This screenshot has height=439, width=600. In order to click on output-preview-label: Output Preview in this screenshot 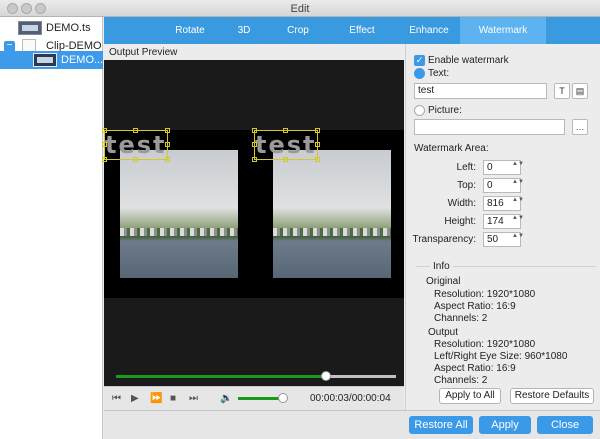, I will do `click(143, 52)`.